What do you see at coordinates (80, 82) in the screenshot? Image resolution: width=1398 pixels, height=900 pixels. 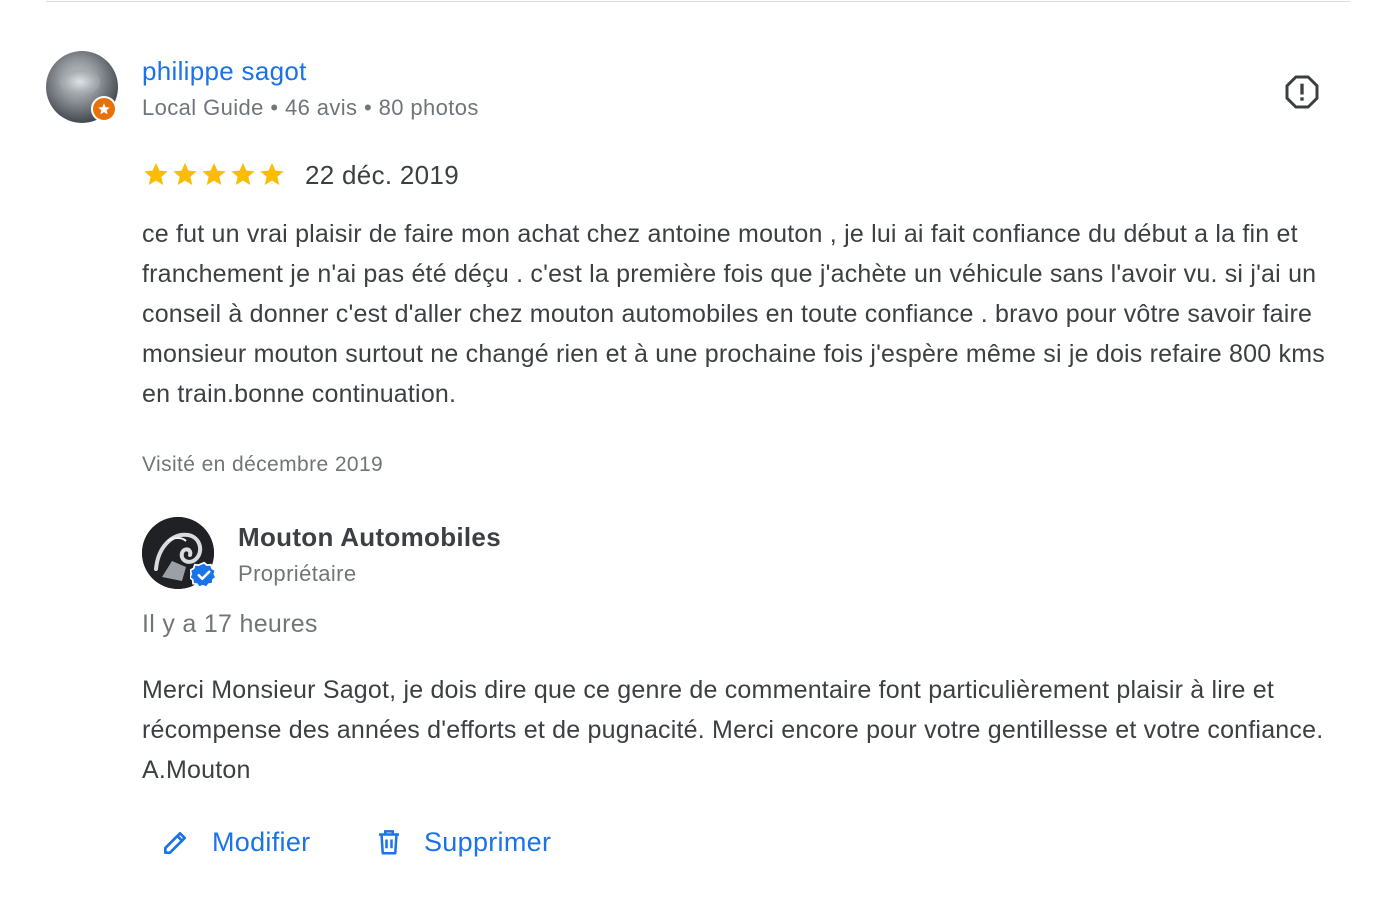 I see `avatar-photo` at bounding box center [80, 82].